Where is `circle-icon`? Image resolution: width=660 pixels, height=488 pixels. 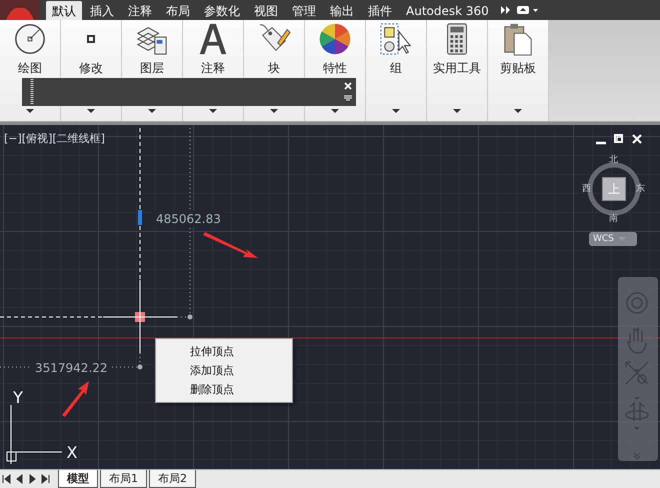
circle-icon is located at coordinates (30, 39).